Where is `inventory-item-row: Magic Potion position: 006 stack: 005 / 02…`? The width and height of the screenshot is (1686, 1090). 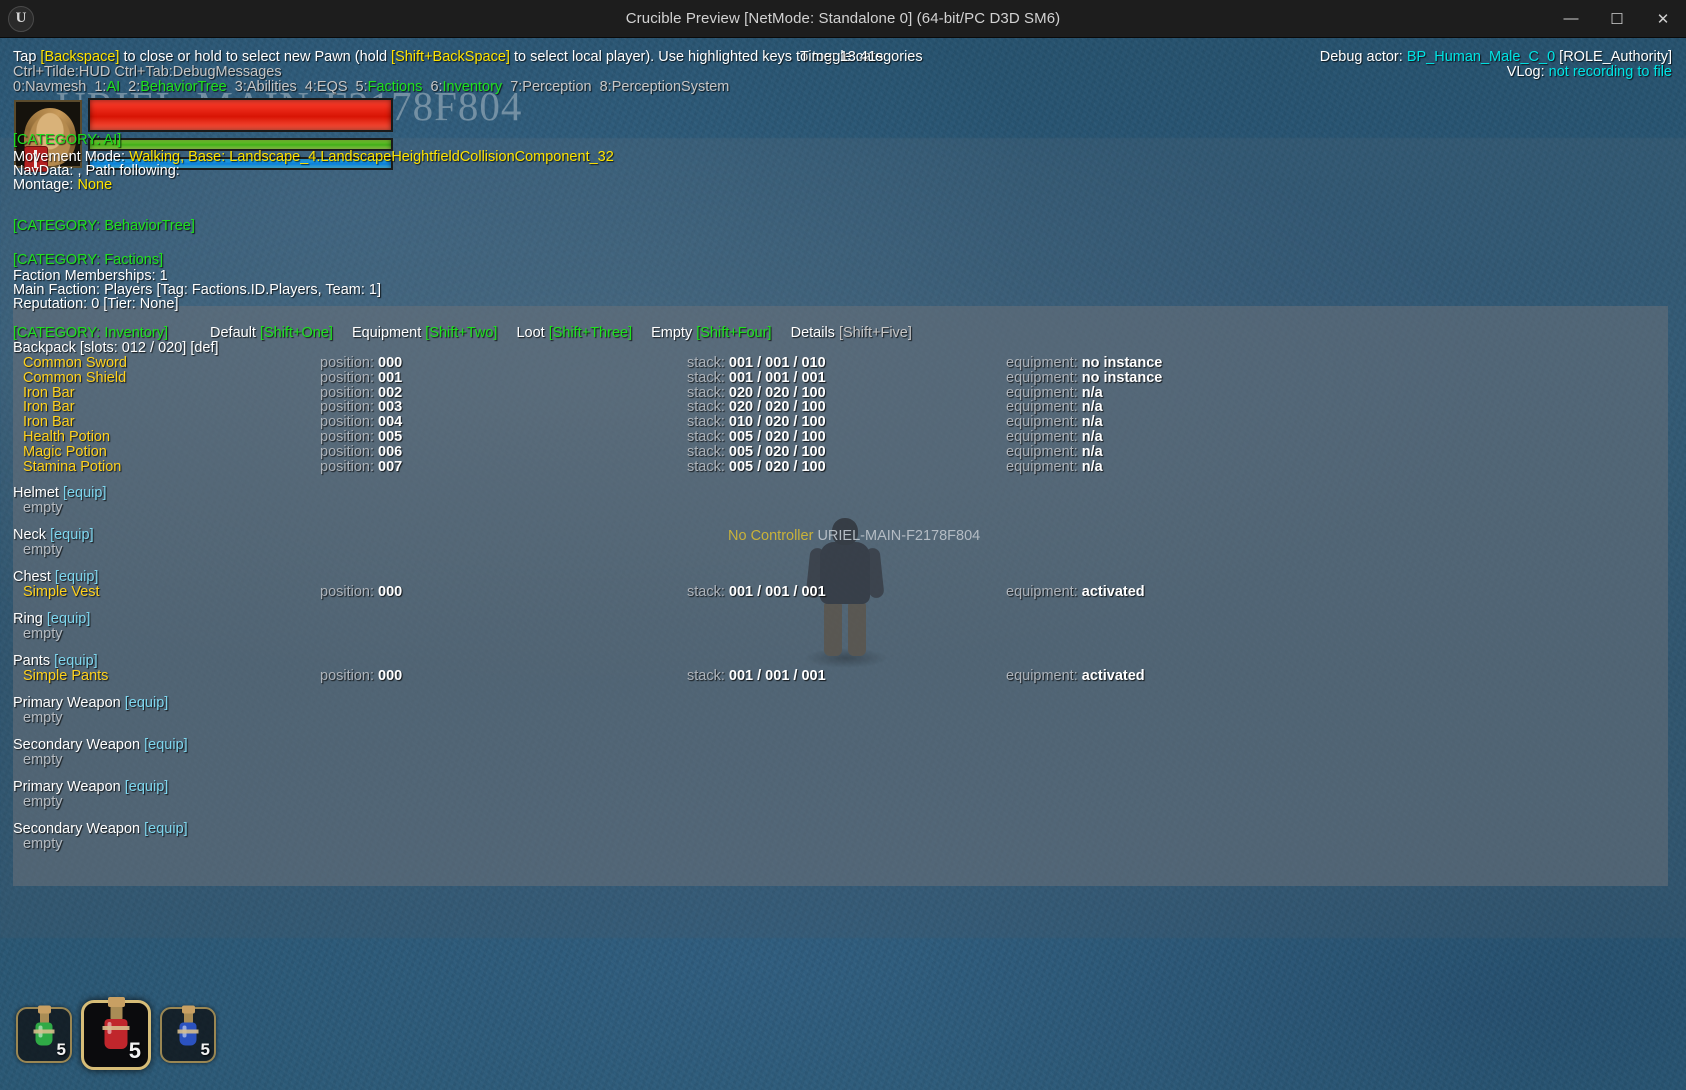 inventory-item-row: Magic Potion position: 006 stack: 005 / 02… is located at coordinates (840, 451).